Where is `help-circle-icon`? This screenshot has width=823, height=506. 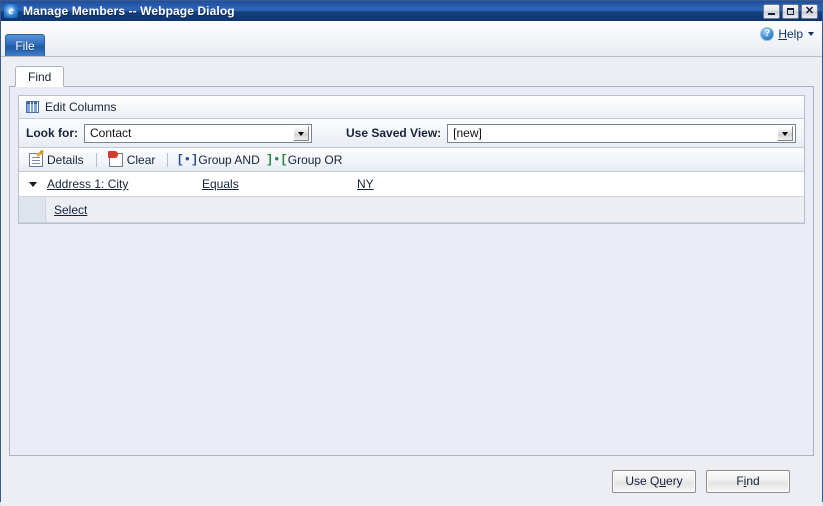 help-circle-icon is located at coordinates (767, 34).